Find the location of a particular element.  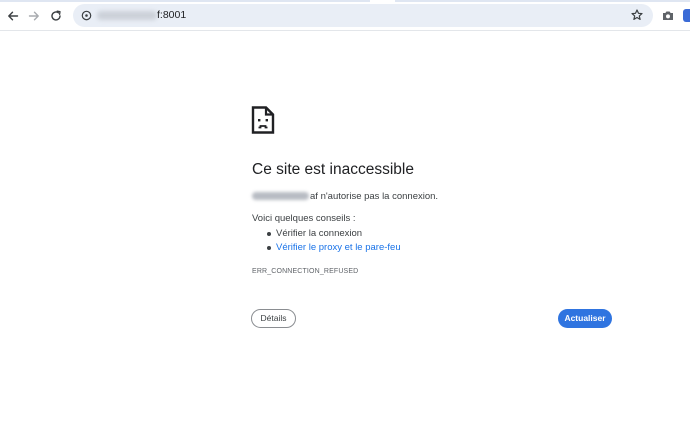

error-code: ERR_CONNECTION_REFUSED is located at coordinates (305, 271).